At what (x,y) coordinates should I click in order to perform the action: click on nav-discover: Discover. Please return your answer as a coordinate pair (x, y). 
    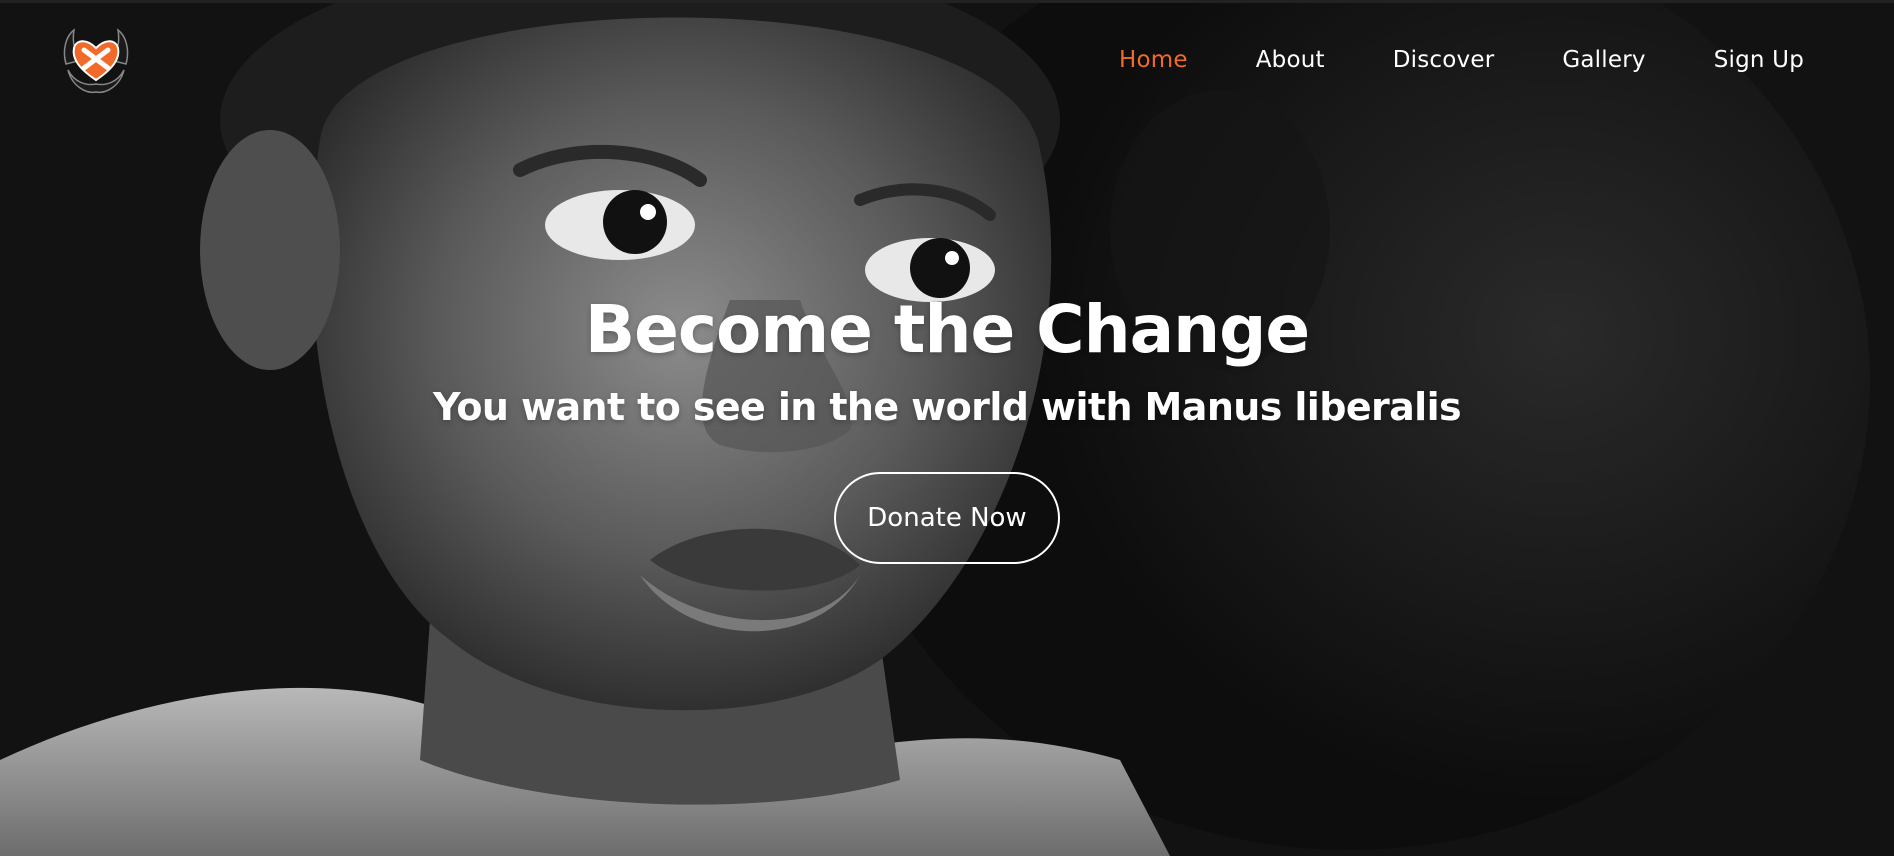
    Looking at the image, I should click on (1444, 60).